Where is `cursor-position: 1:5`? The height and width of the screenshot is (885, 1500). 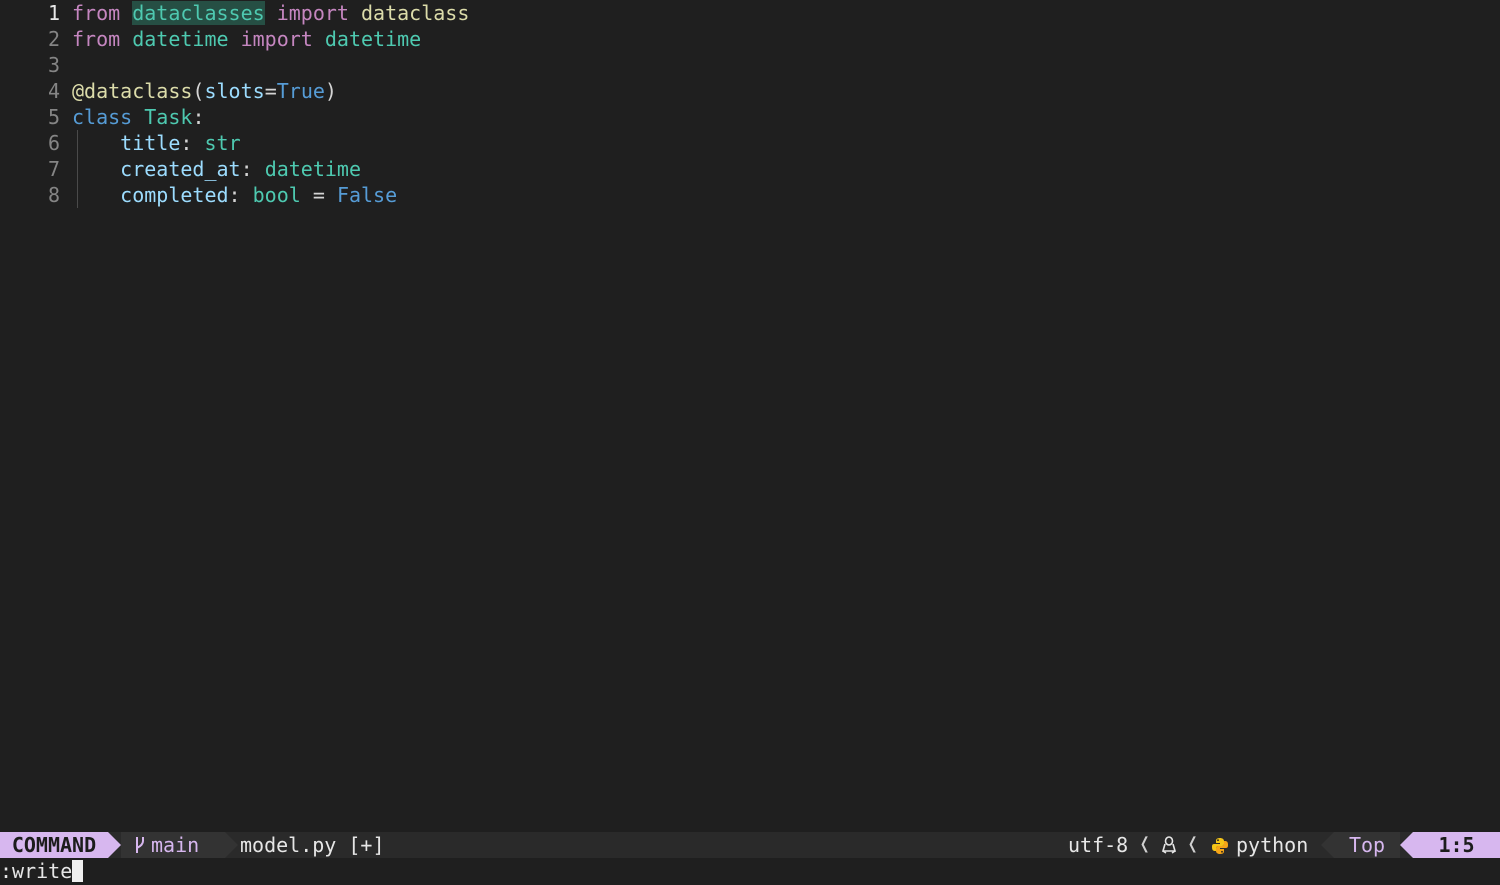 cursor-position: 1:5 is located at coordinates (1456, 845).